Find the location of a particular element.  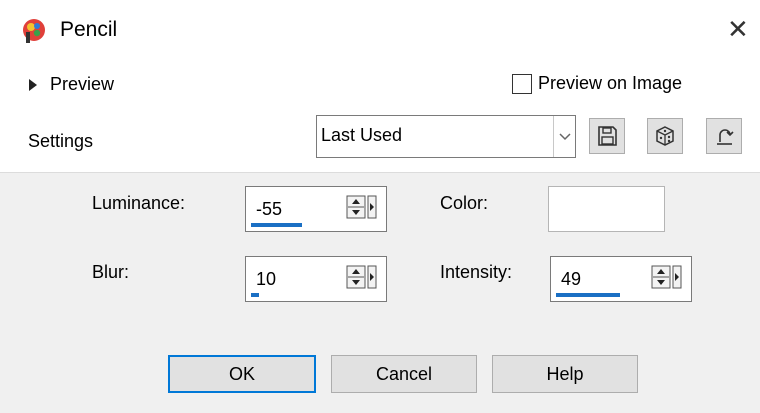

triangle-right-icon is located at coordinates (33, 84).